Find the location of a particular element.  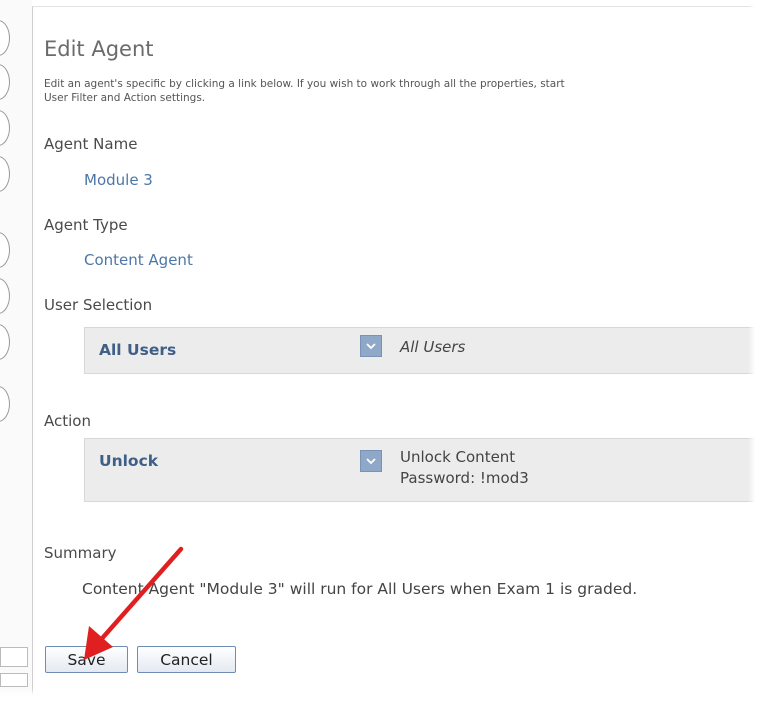

description-line: User Filter and Action settings. is located at coordinates (125, 98).